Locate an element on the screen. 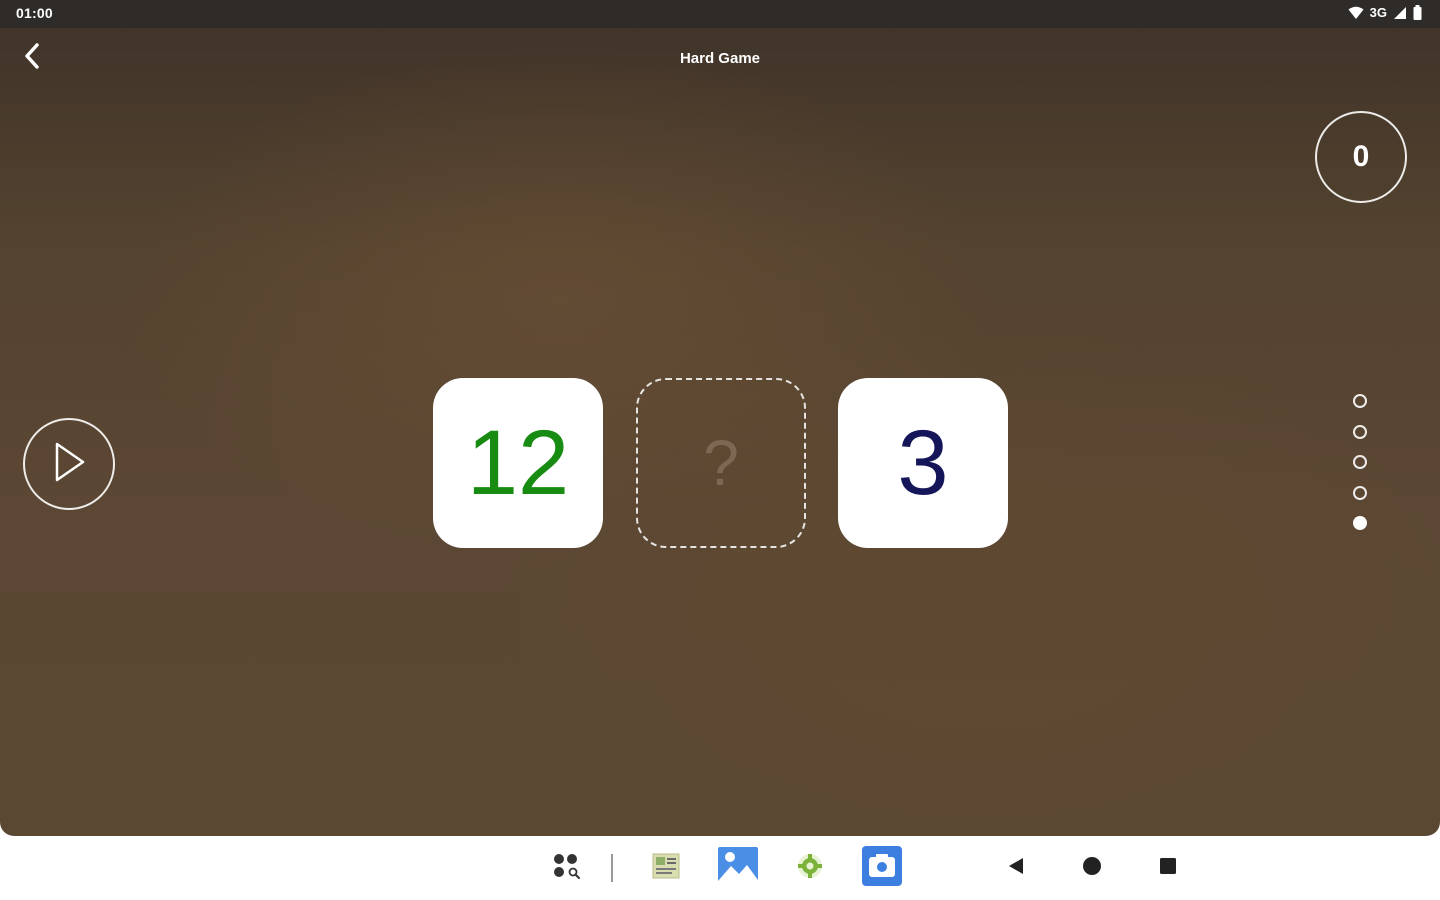  taskbar-app-camera is located at coordinates (882, 866).